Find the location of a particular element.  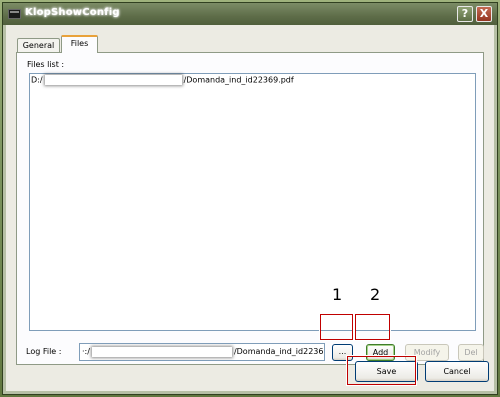

close-button: X is located at coordinates (484, 14).